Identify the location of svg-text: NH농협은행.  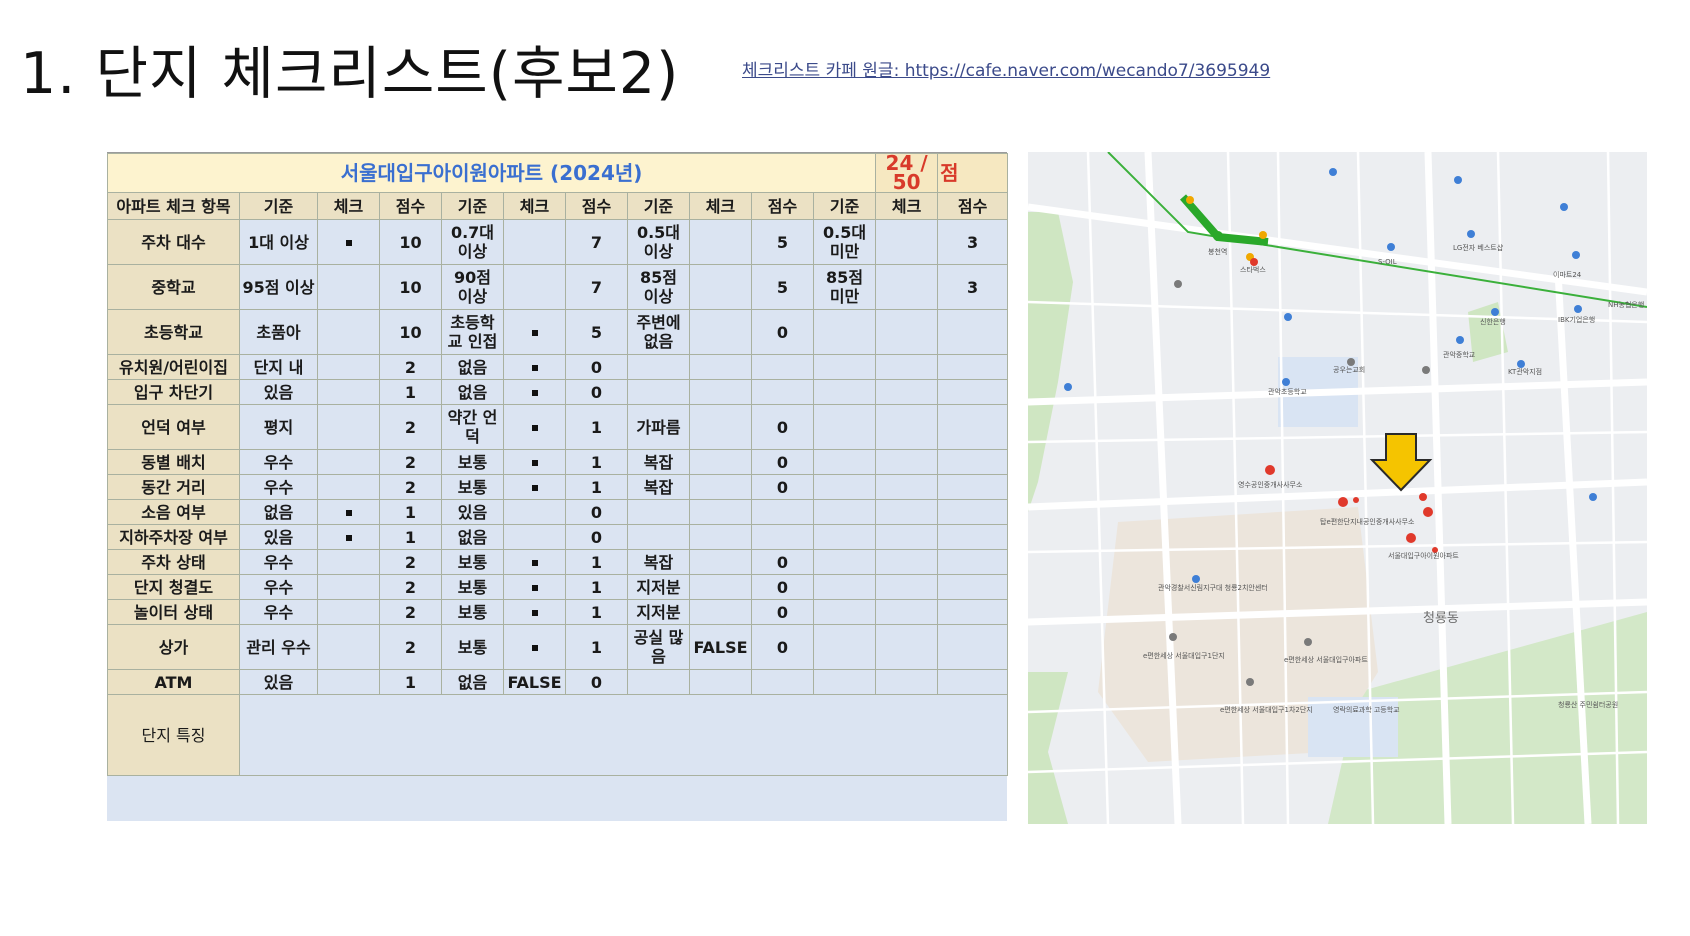
(1626, 304).